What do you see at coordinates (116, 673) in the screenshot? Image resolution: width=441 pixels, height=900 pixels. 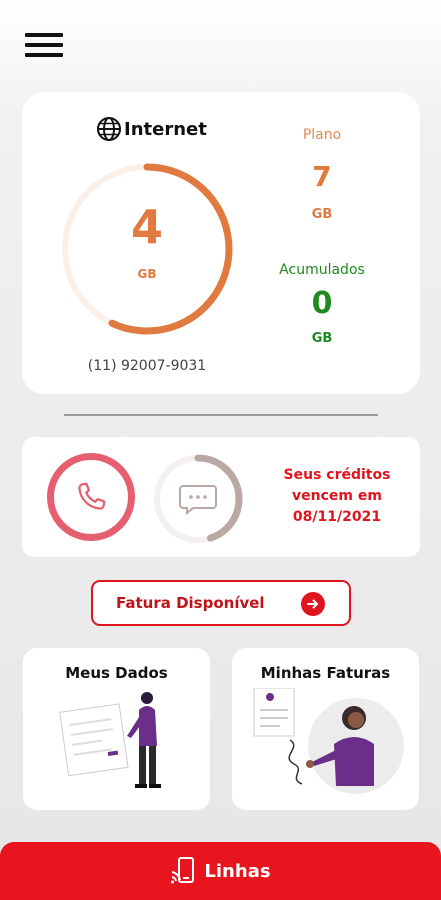 I see `my-data-title: Meus Dados` at bounding box center [116, 673].